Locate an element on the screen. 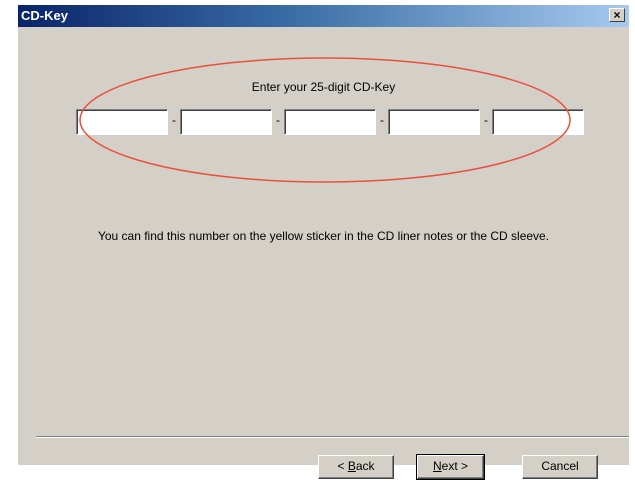 The width and height of the screenshot is (635, 490). next-label-mnemonic: N is located at coordinates (437, 466).